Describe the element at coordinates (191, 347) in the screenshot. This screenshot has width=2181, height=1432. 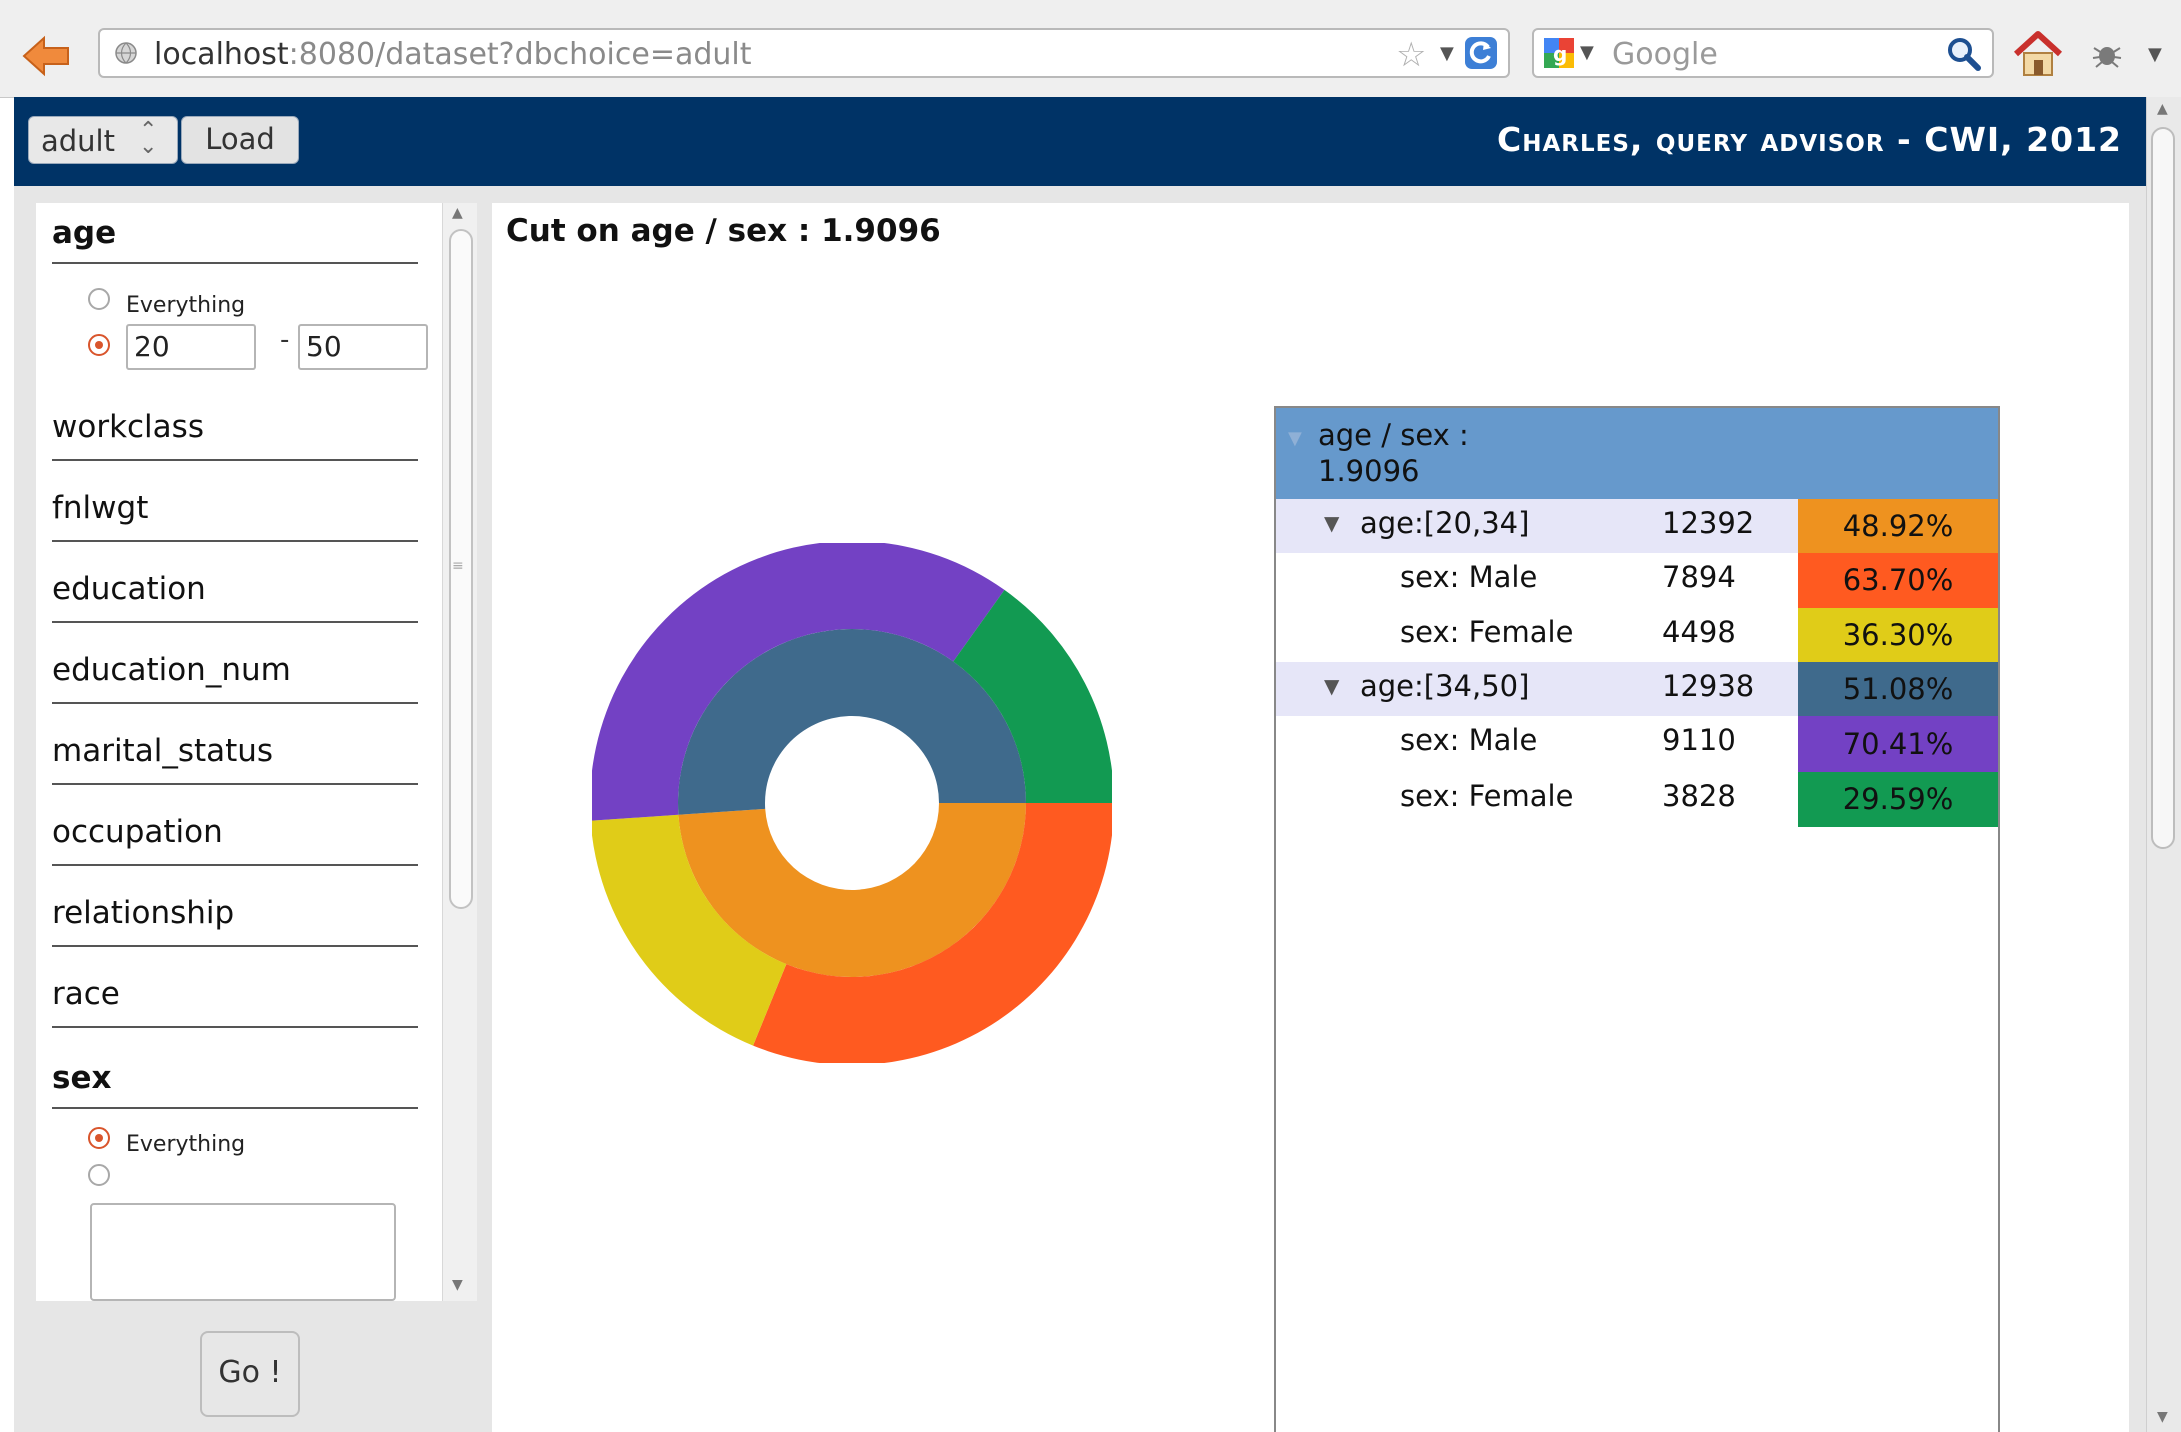
I see `age-from-input: 20` at that location.